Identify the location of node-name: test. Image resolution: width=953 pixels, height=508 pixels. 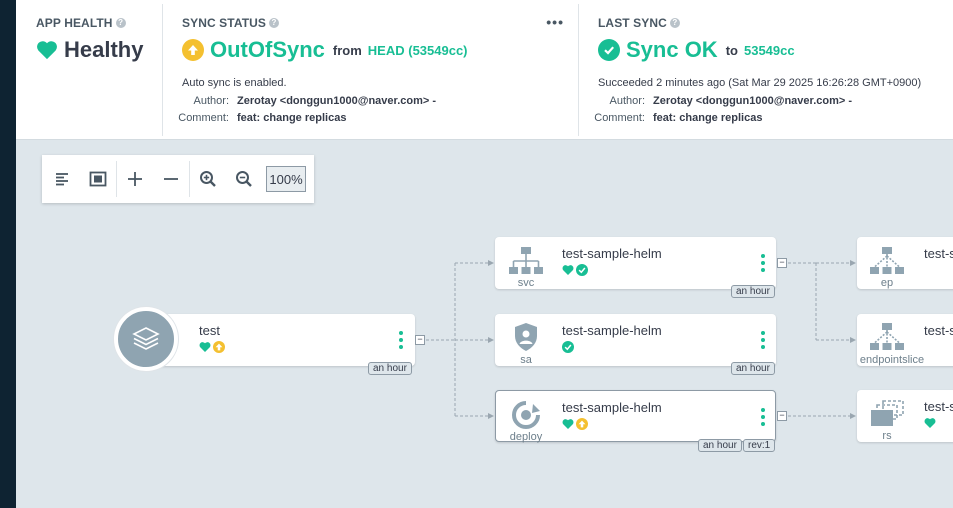
(209, 330).